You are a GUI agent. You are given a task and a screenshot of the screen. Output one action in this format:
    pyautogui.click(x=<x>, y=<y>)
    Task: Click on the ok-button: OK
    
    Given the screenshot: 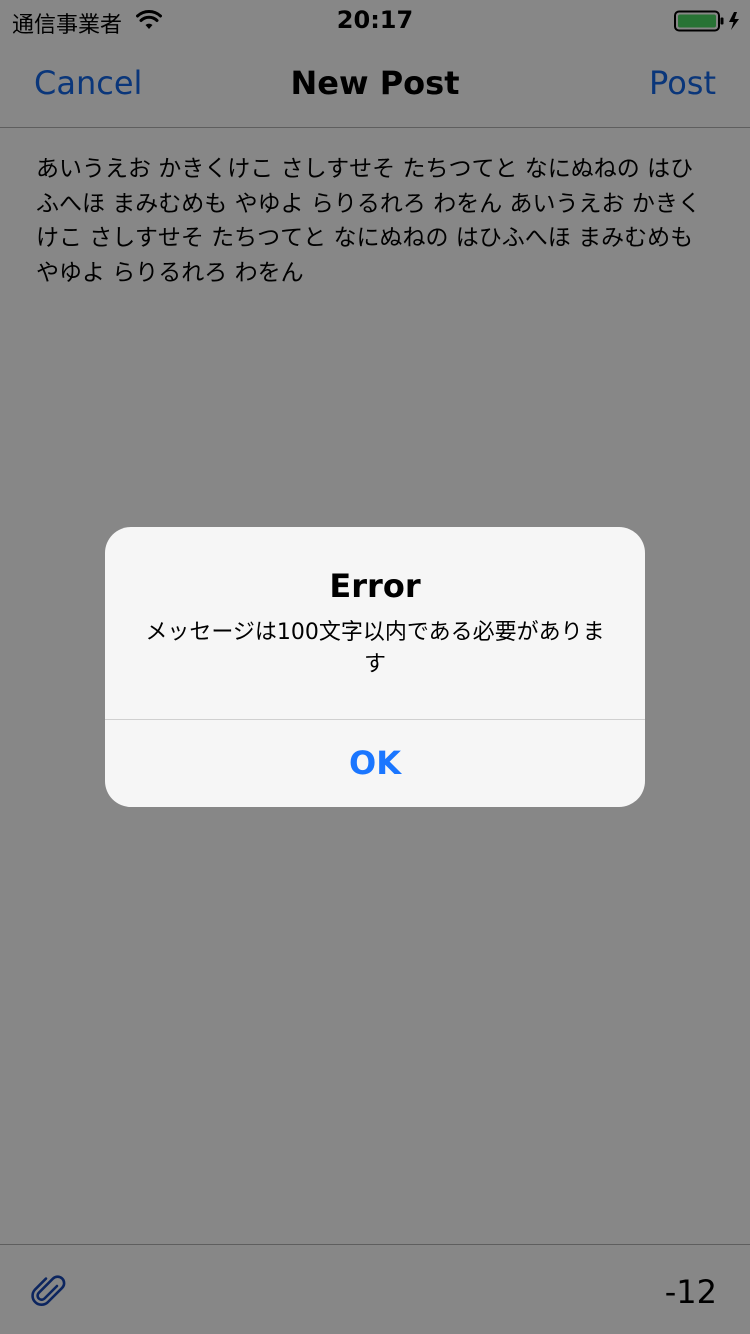 What is the action you would take?
    pyautogui.click(x=375, y=763)
    